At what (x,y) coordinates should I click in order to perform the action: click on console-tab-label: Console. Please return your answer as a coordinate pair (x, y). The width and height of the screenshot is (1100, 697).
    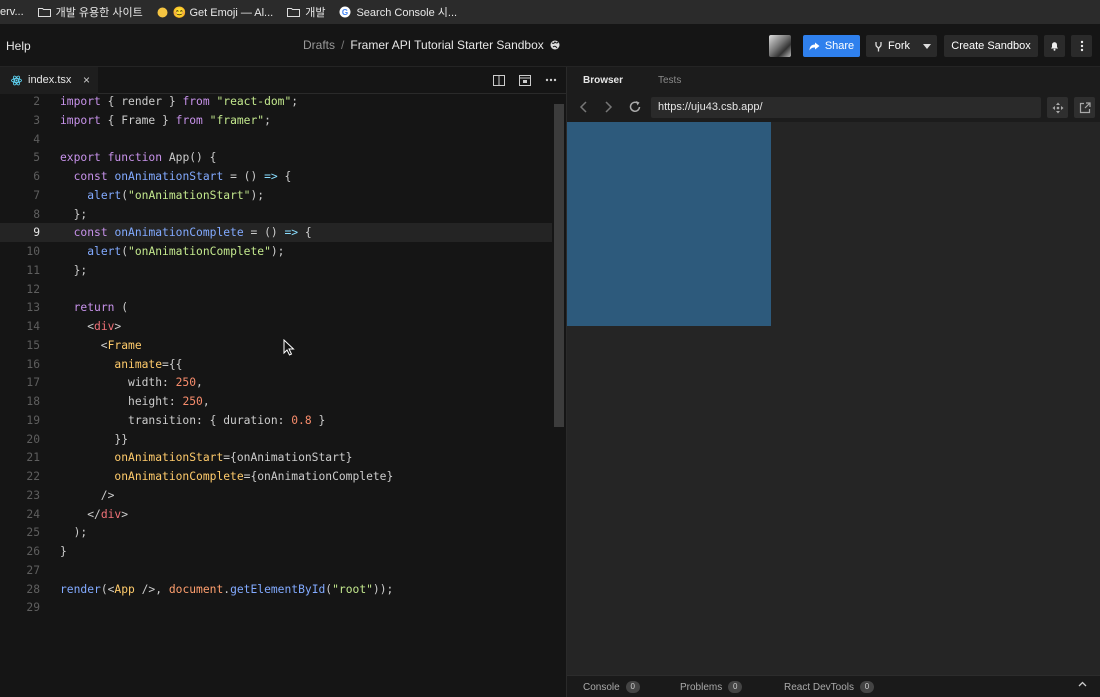
    Looking at the image, I should click on (601, 687).